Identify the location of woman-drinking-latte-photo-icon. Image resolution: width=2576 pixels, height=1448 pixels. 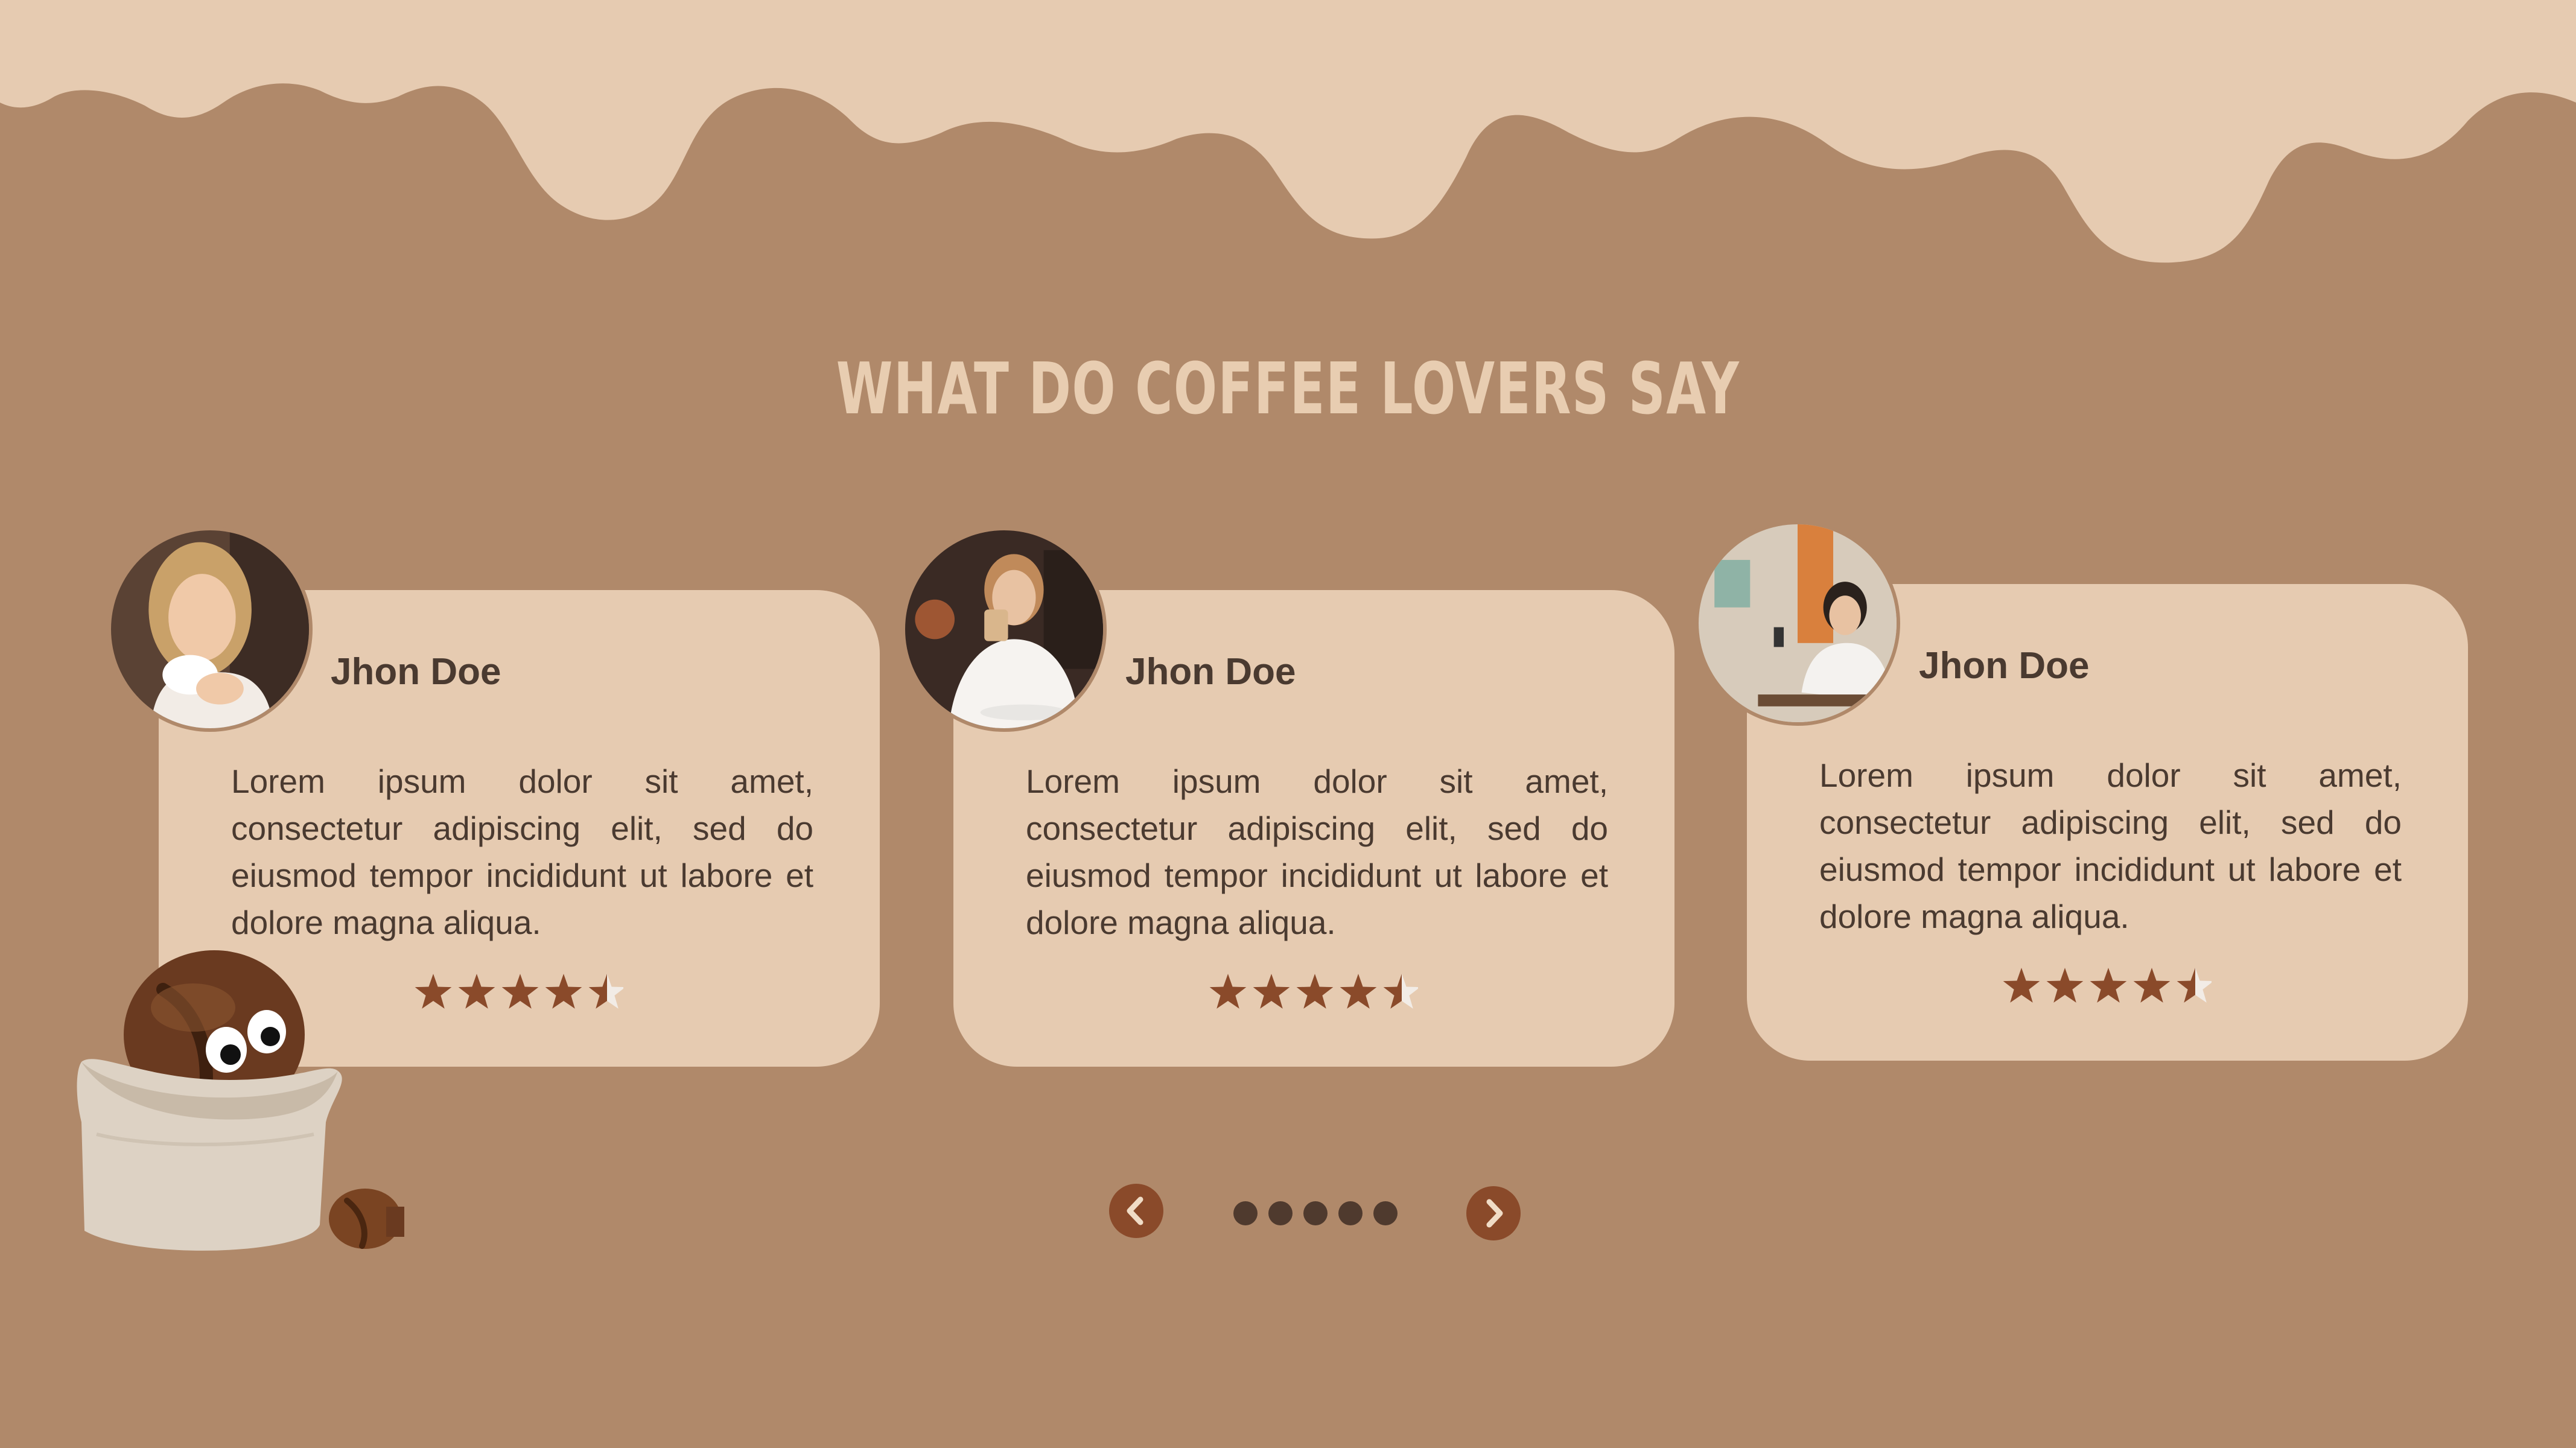
(1004, 629).